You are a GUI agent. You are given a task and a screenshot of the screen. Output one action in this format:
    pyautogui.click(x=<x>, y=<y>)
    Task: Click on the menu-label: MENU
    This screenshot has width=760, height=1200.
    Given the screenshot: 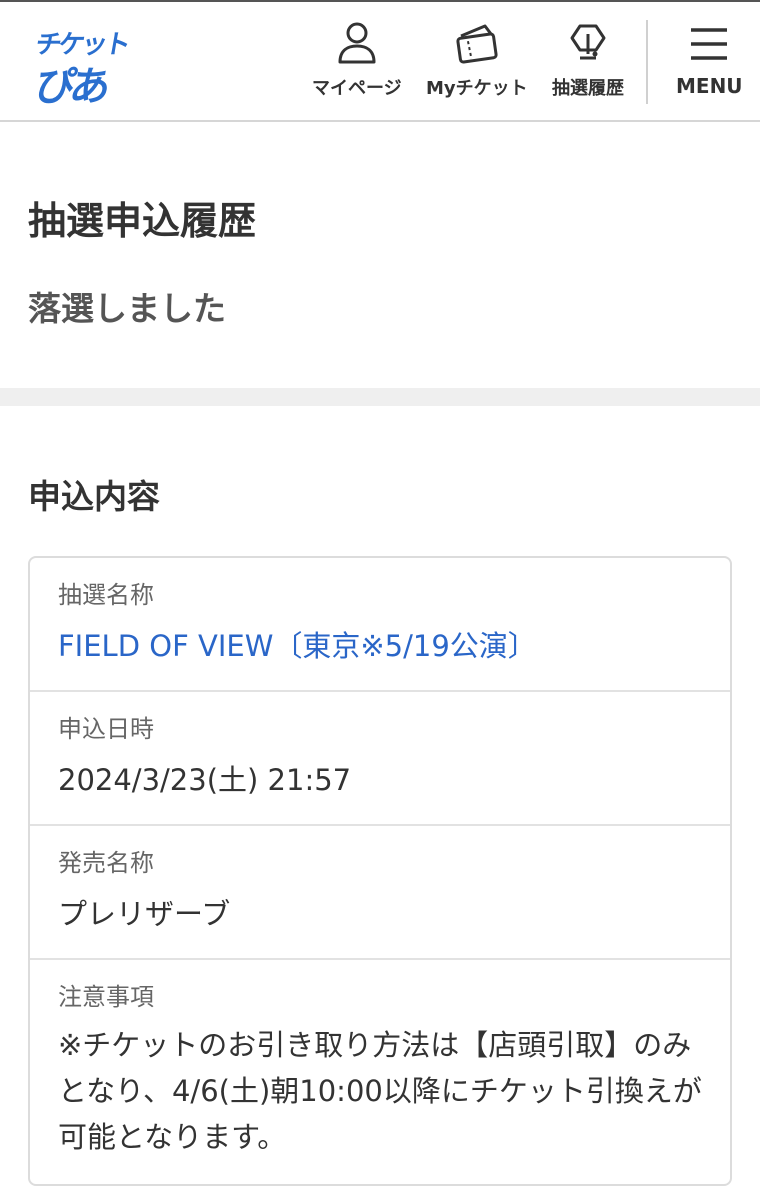 What is the action you would take?
    pyautogui.click(x=709, y=86)
    